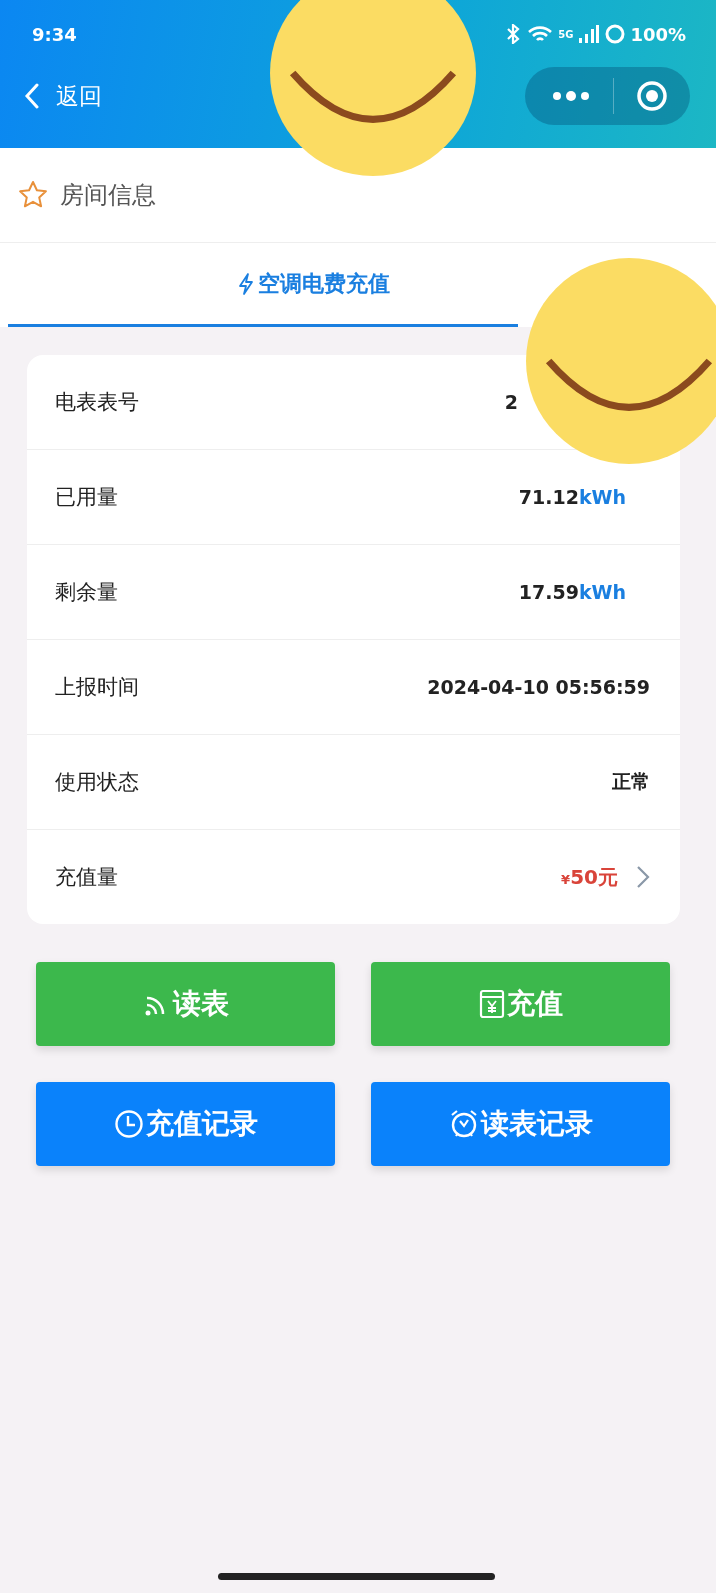  What do you see at coordinates (538, 687) in the screenshot?
I see `row-value: 2024-04-10 05:56:59` at bounding box center [538, 687].